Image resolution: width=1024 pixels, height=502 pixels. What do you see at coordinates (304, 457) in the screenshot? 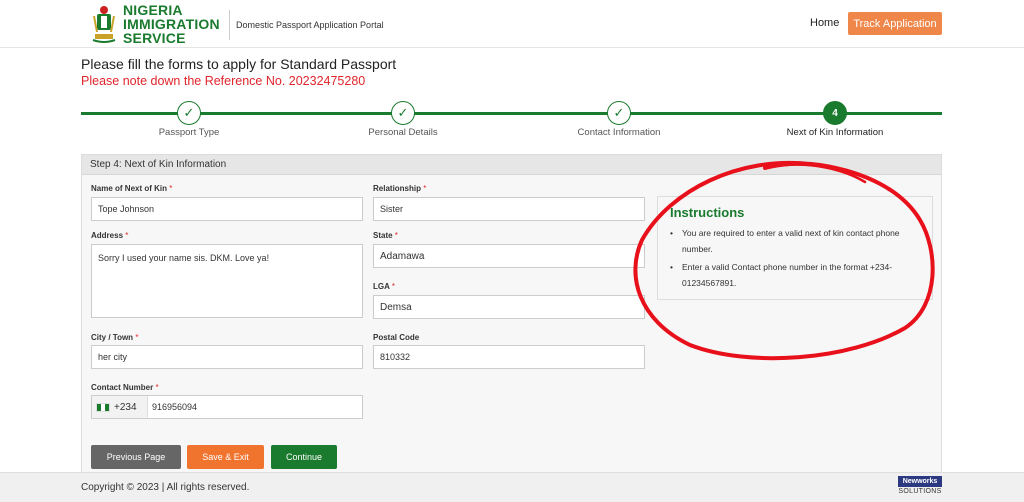
I see `continue-button: Continue` at bounding box center [304, 457].